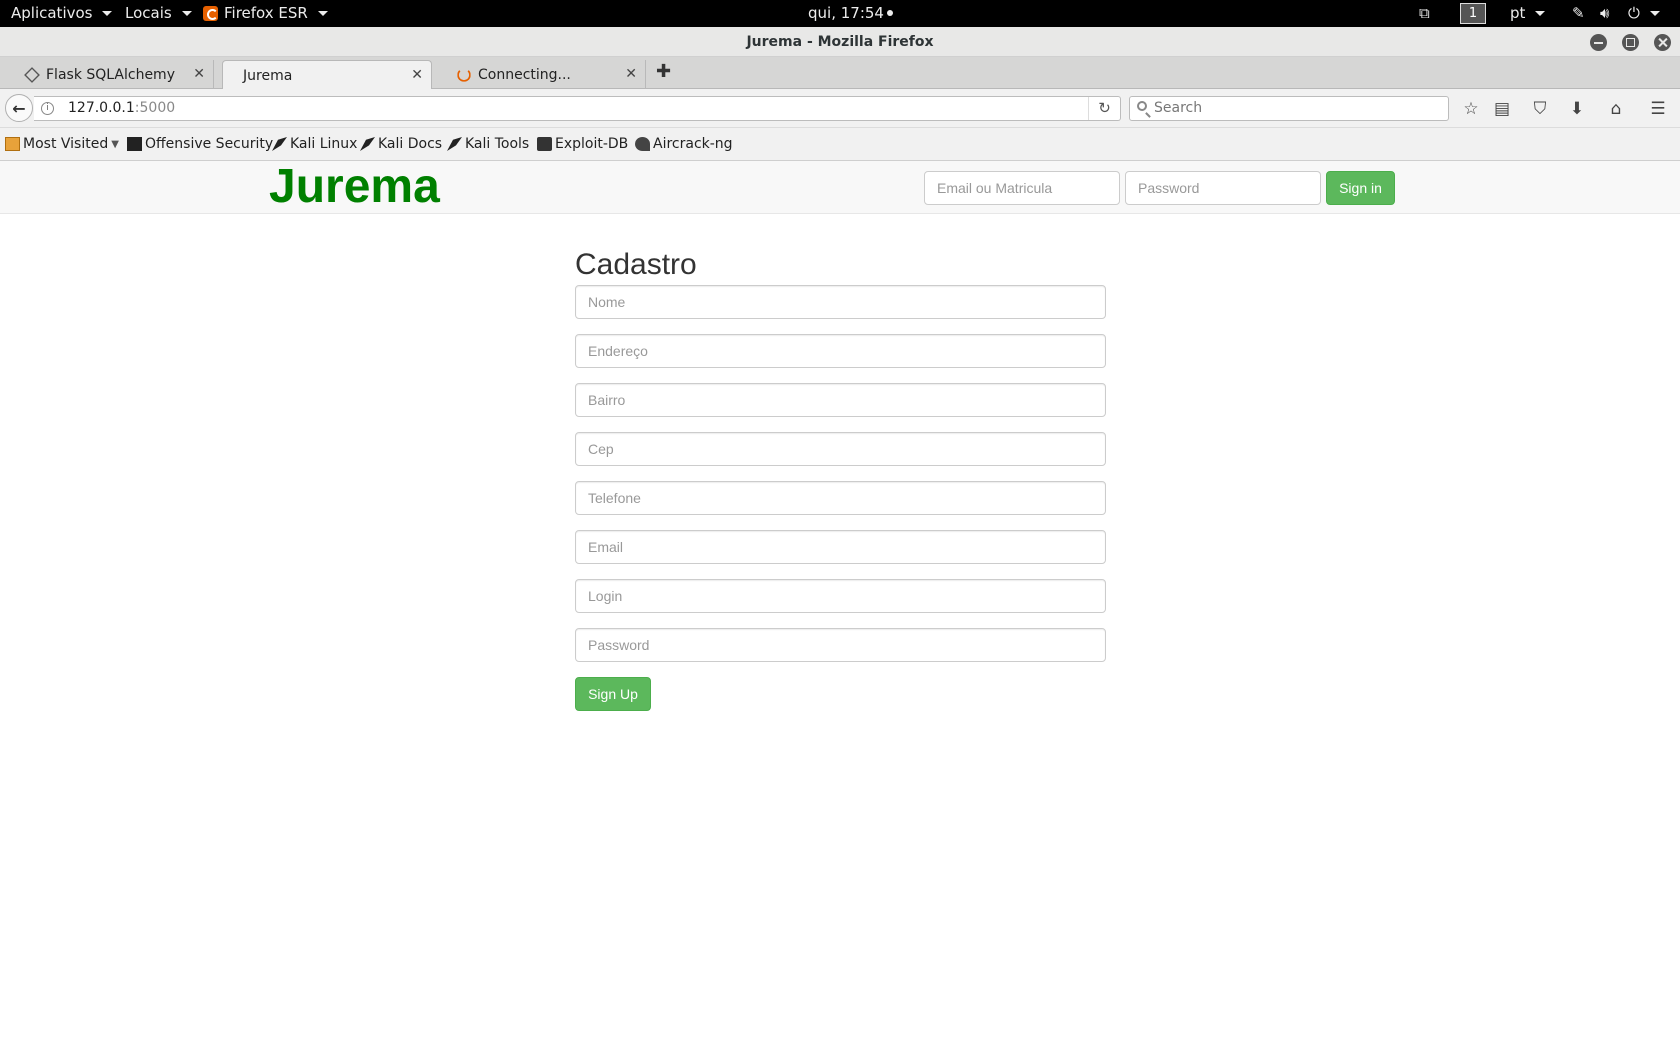 The height and width of the screenshot is (1050, 1680). Describe the element at coordinates (1598, 42) in the screenshot. I see `minimize-icon` at that location.